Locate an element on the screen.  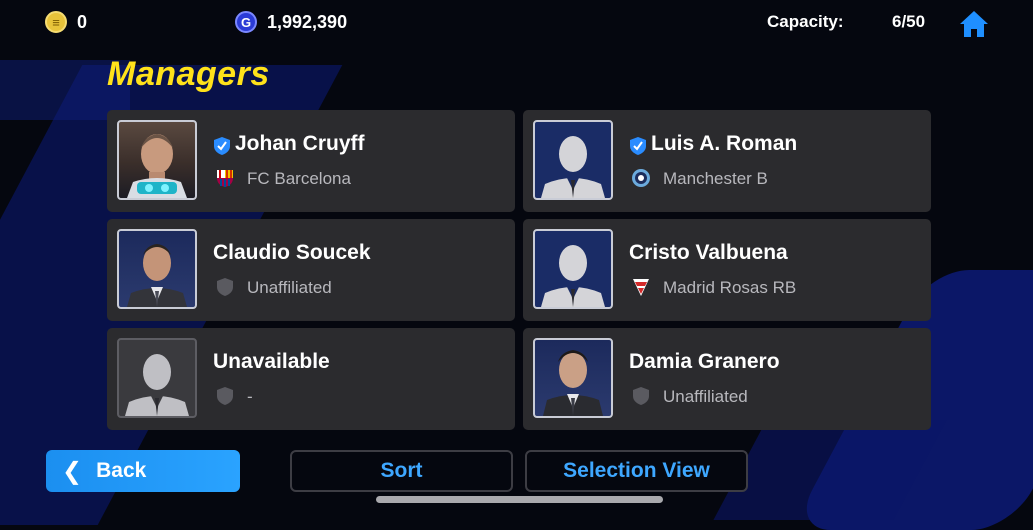
capacity-label: Capacity: is located at coordinates (805, 21).